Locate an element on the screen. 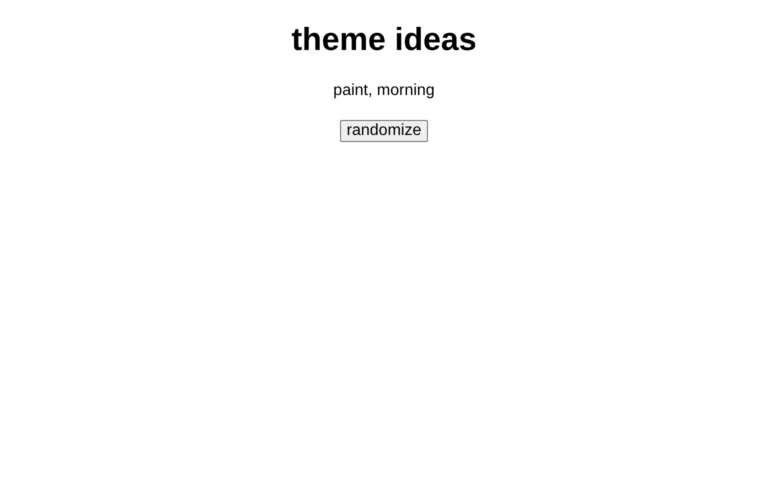  page-title: theme ideas is located at coordinates (384, 39).